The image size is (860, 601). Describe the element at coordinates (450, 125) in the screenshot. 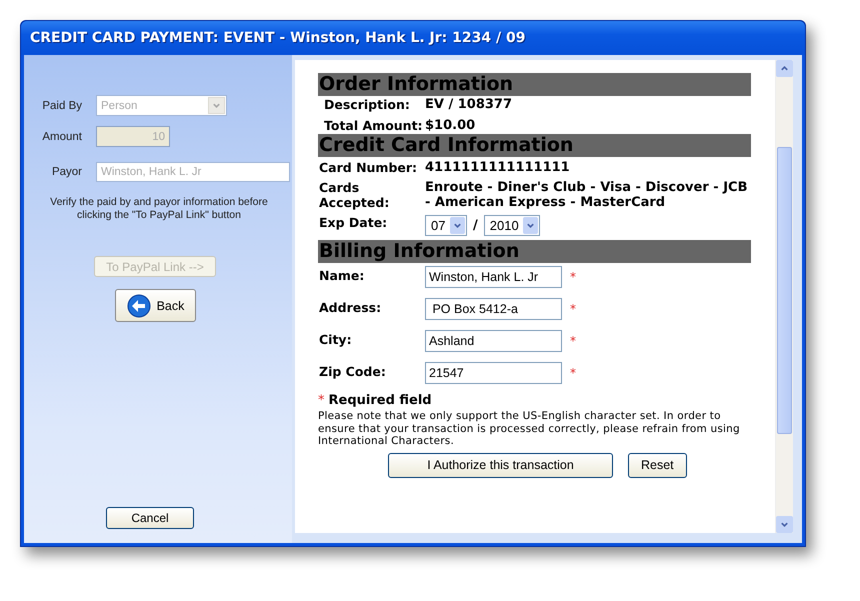

I see `field-value: $10.00` at that location.